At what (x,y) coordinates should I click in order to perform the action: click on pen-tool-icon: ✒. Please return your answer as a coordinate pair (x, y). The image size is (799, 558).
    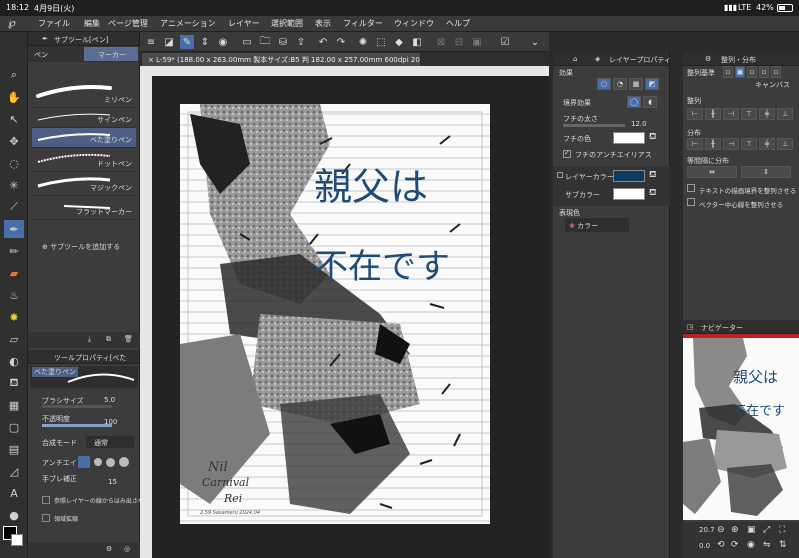
    Looking at the image, I should click on (14, 229).